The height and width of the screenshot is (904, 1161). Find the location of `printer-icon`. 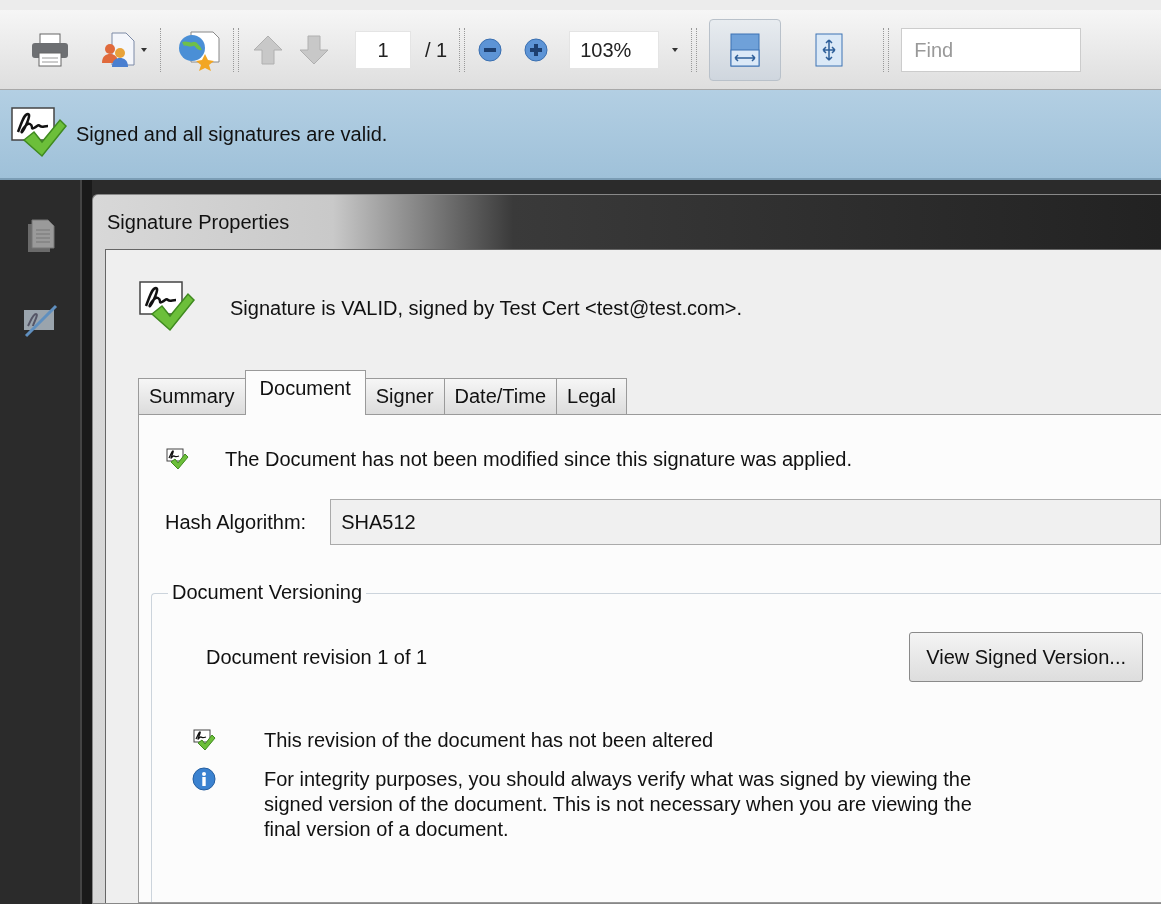

printer-icon is located at coordinates (50, 50).